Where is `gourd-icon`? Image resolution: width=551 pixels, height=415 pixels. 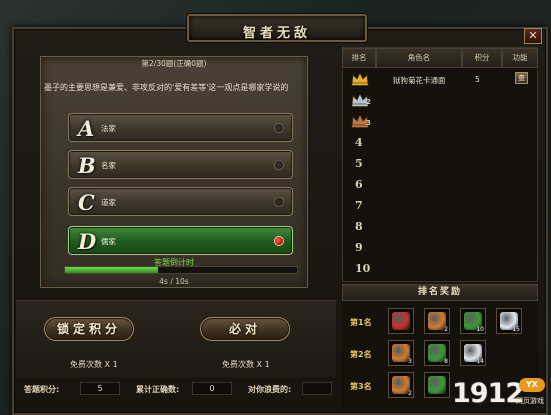 gourd-icon is located at coordinates (437, 385).